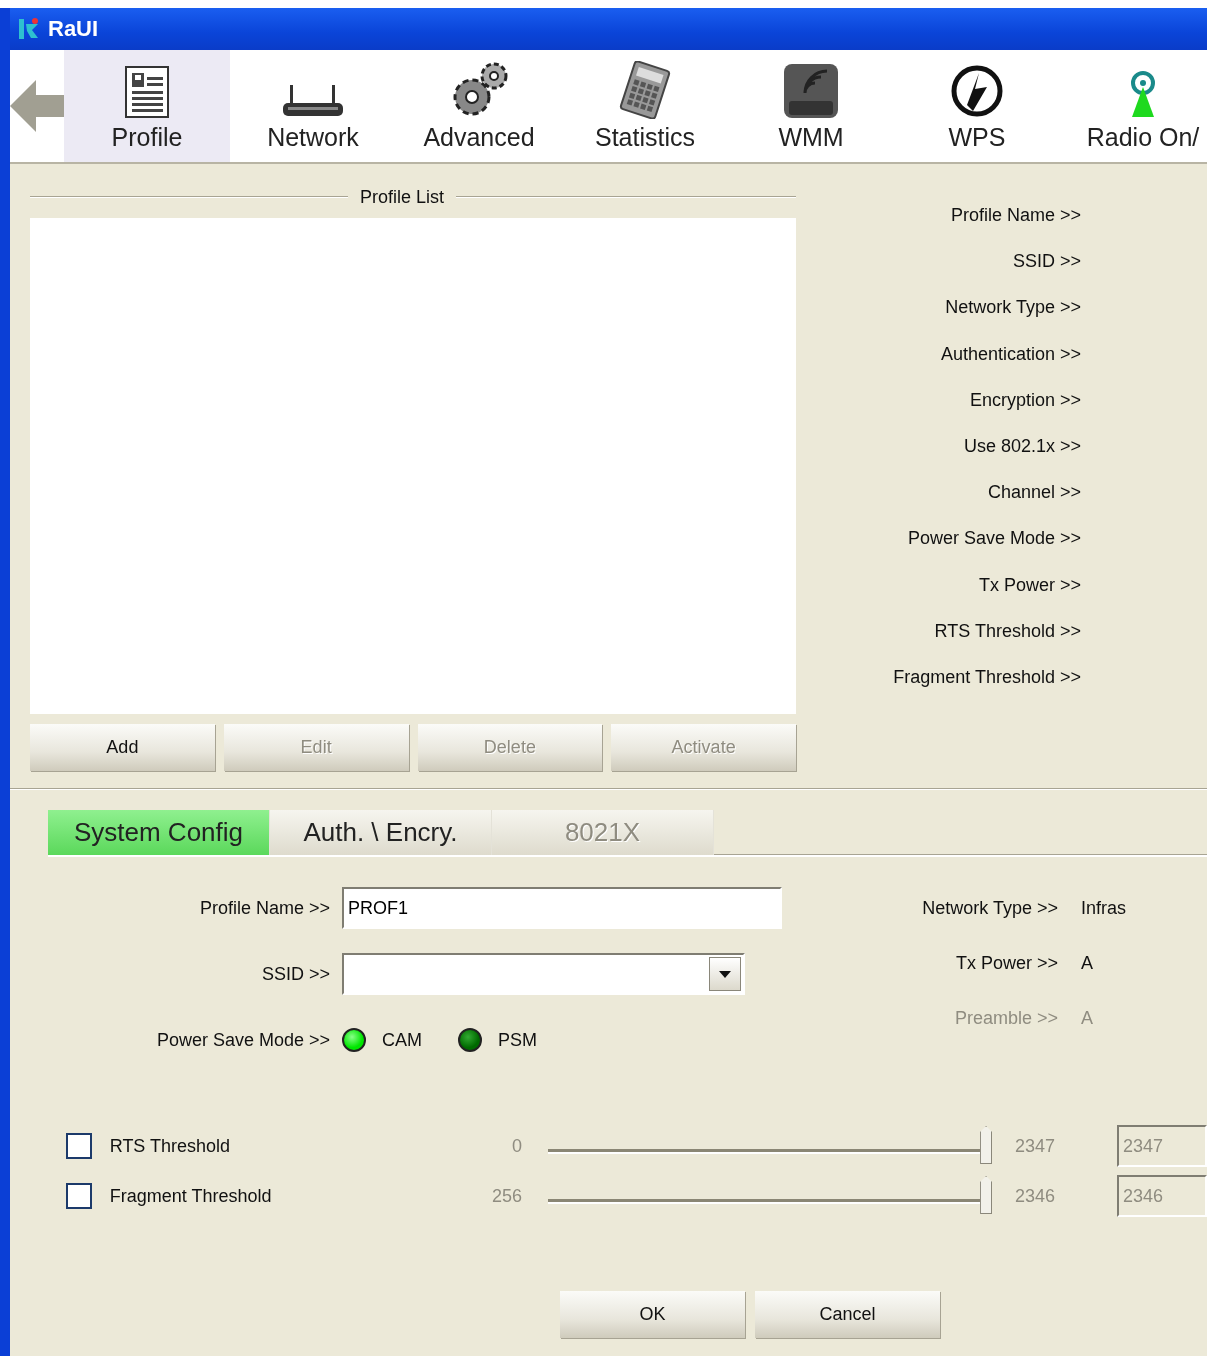  What do you see at coordinates (1013, 308) in the screenshot?
I see `detail-label: Network Type >>` at bounding box center [1013, 308].